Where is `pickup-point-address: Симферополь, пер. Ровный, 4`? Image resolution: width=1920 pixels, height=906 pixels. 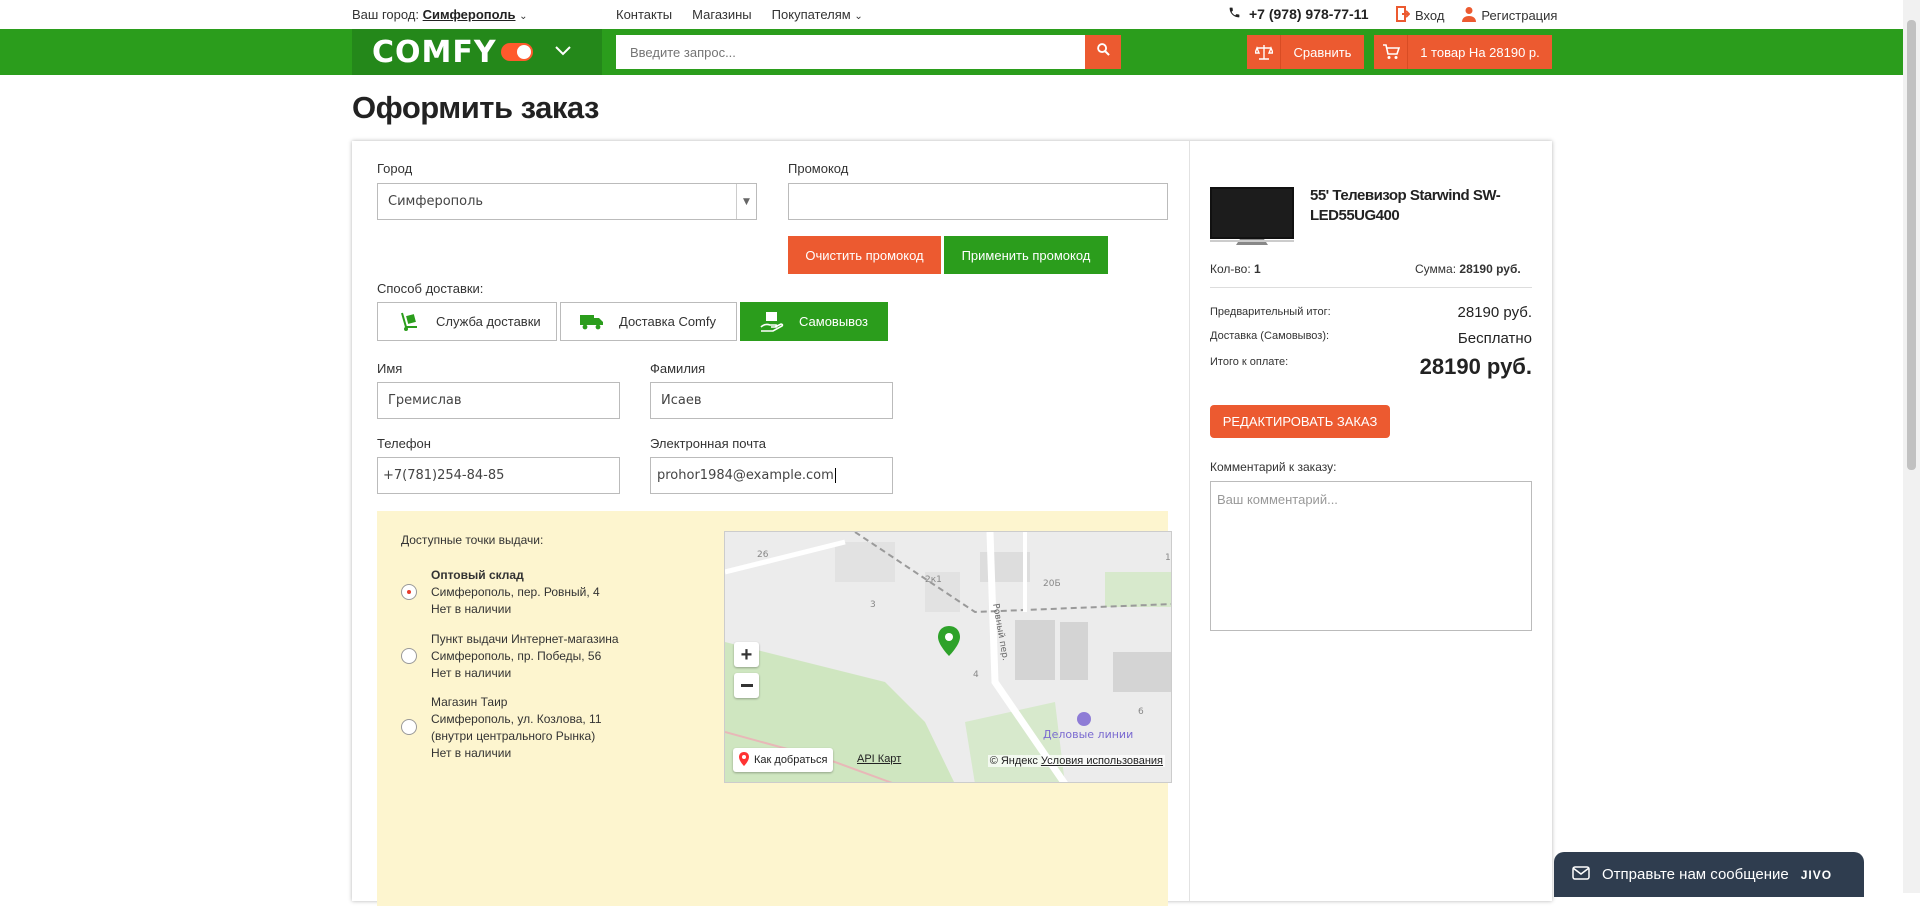
pickup-point-address: Симферополь, пер. Ровный, 4 is located at coordinates (515, 592).